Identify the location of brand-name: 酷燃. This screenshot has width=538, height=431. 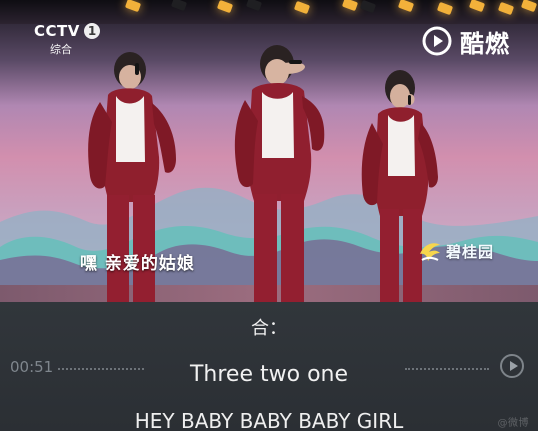
(485, 44).